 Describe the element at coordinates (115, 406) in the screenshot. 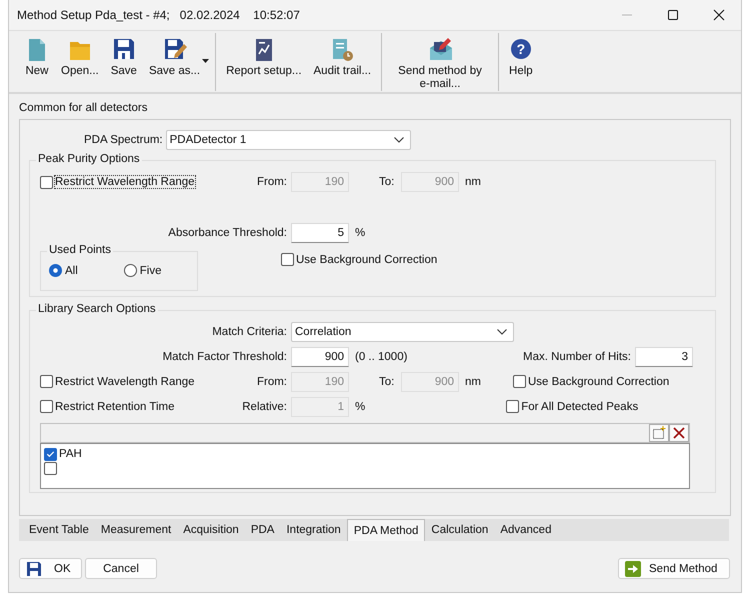

I see `checkbox-label: Restrict Retention Time` at that location.